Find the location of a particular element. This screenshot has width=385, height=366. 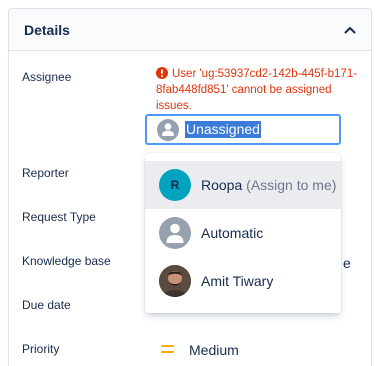

assignee-option-roopa: R Roopa (Assign to me) is located at coordinates (243, 185).